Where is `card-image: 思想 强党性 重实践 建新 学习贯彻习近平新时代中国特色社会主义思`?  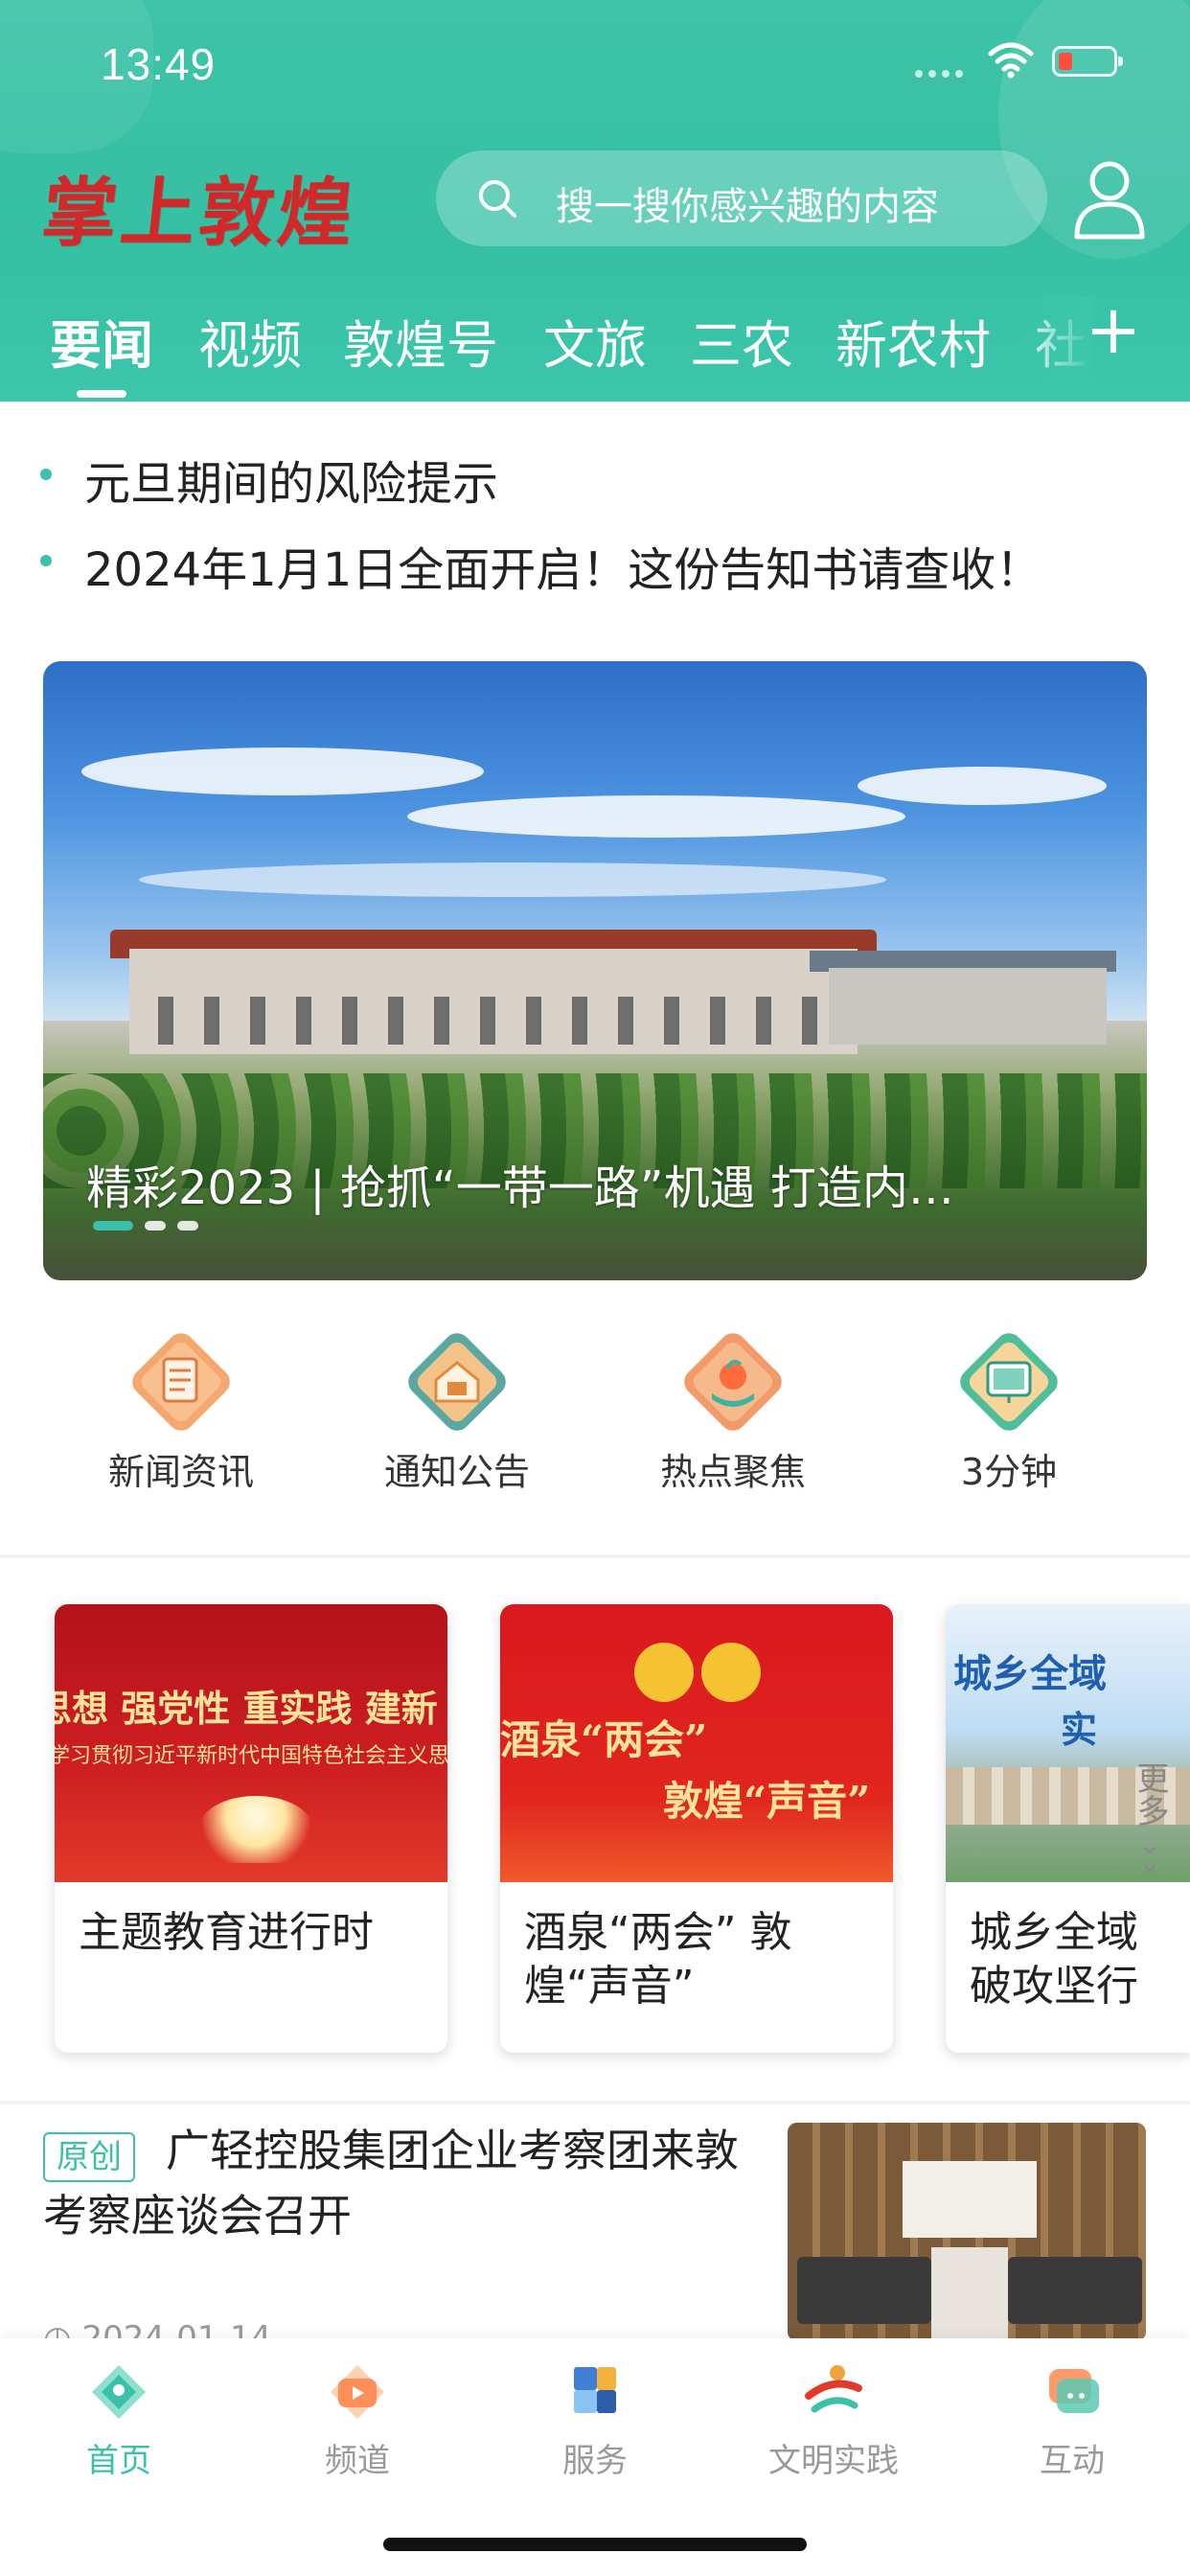
card-image: 思想 强党性 重实践 建新 学习贯彻习近平新时代中国特色社会主义思 is located at coordinates (251, 1743).